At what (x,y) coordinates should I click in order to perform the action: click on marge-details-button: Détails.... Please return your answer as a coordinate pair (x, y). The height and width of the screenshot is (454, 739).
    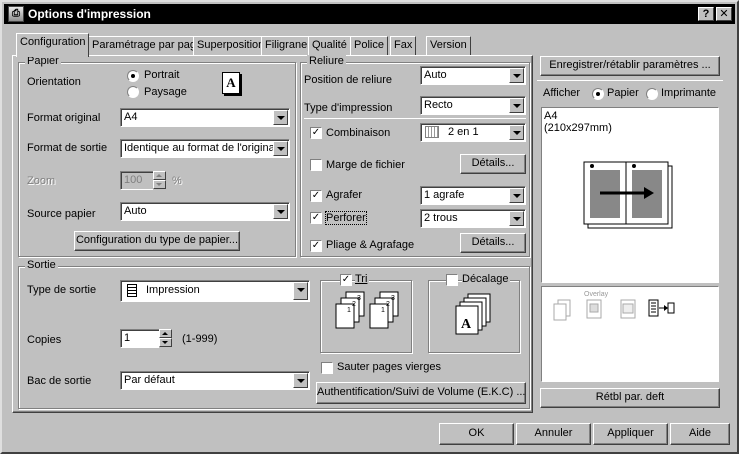
    Looking at the image, I should click on (493, 164).